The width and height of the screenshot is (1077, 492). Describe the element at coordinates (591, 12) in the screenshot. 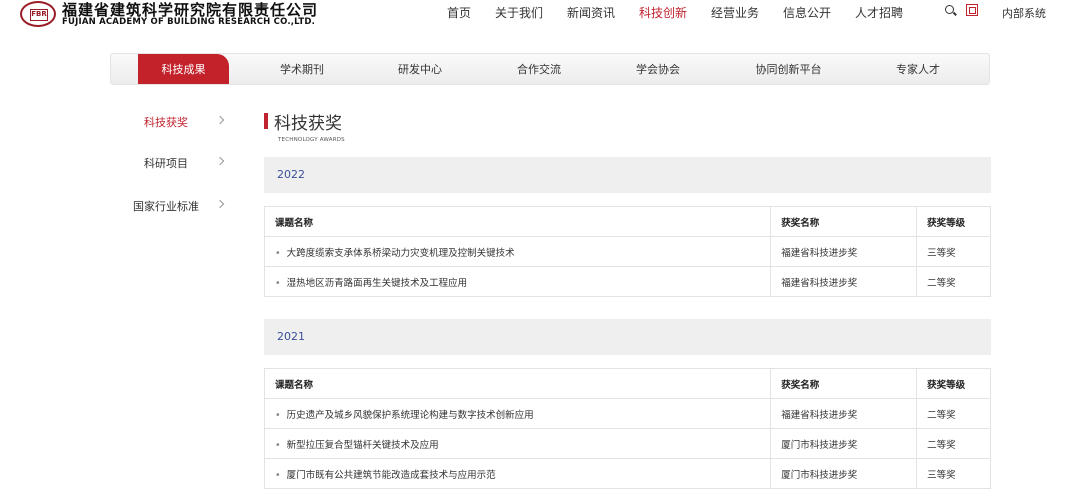

I see `nav-news: 新闻资讯` at that location.